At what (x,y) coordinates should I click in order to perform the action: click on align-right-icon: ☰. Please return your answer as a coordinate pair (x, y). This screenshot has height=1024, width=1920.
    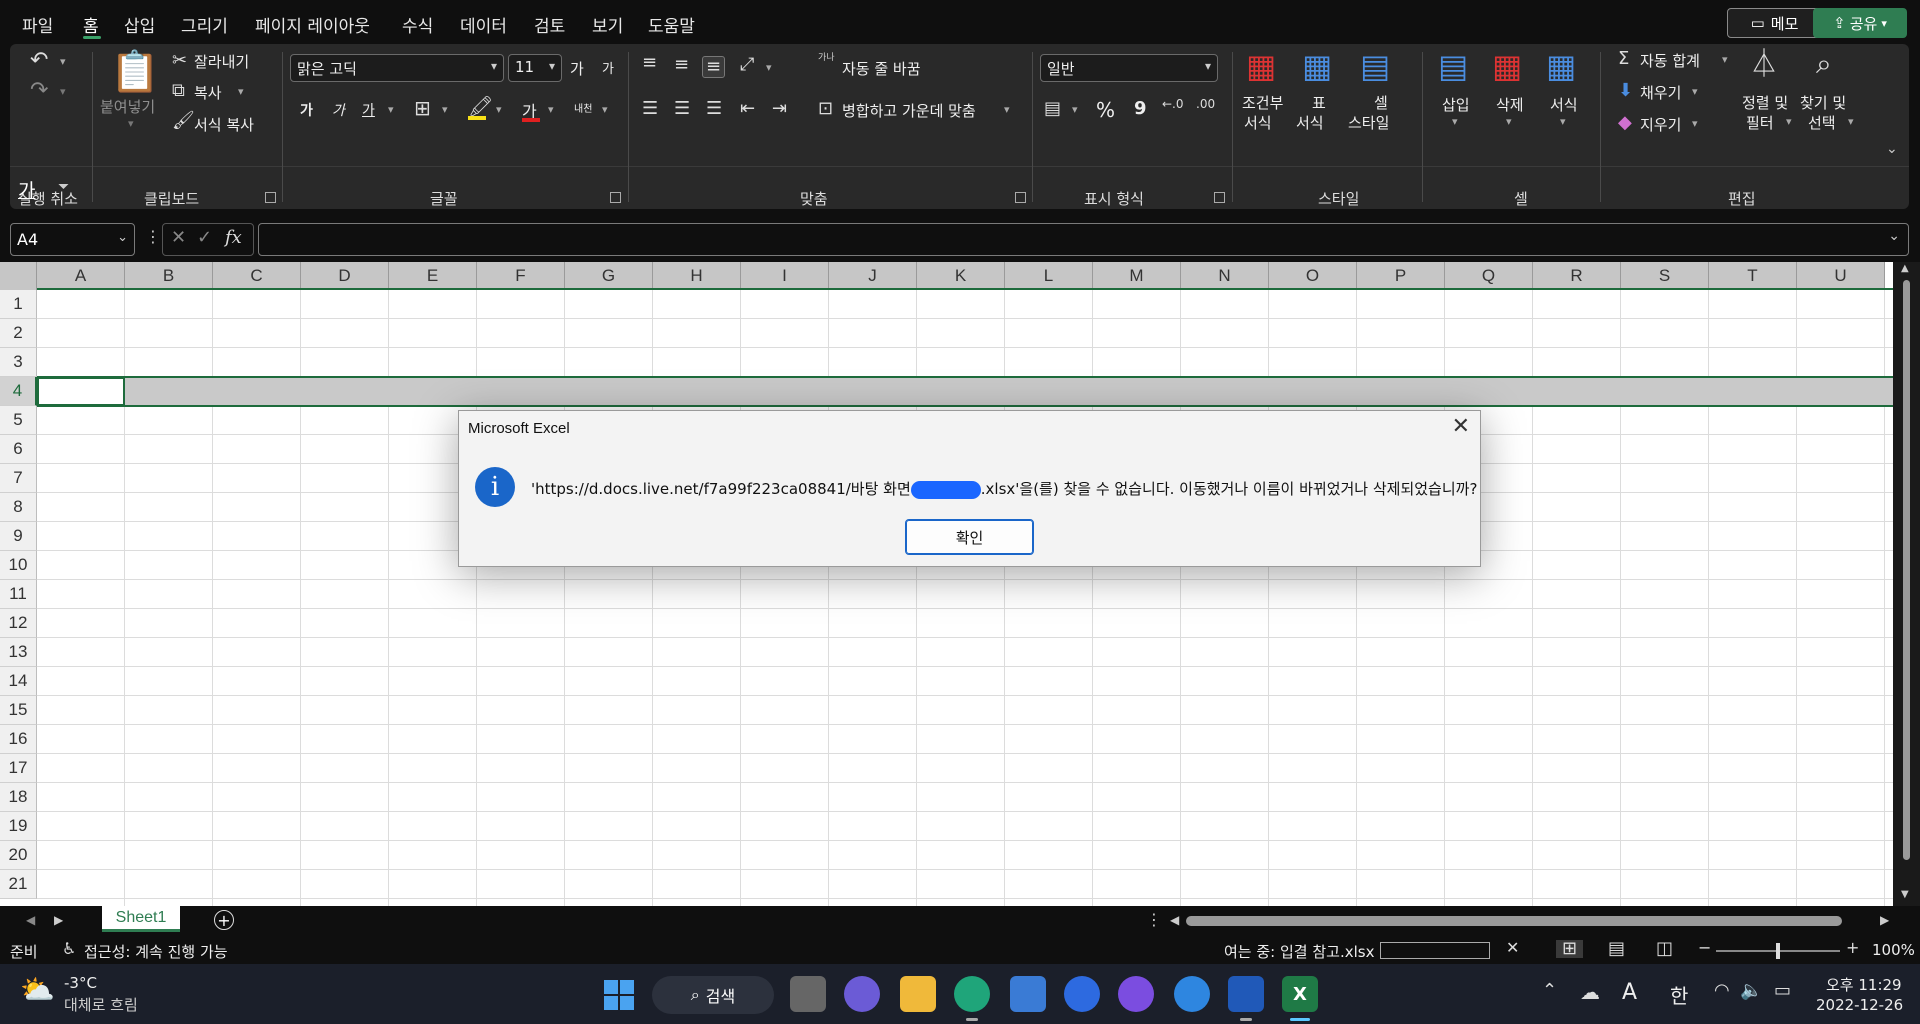
    Looking at the image, I should click on (714, 109).